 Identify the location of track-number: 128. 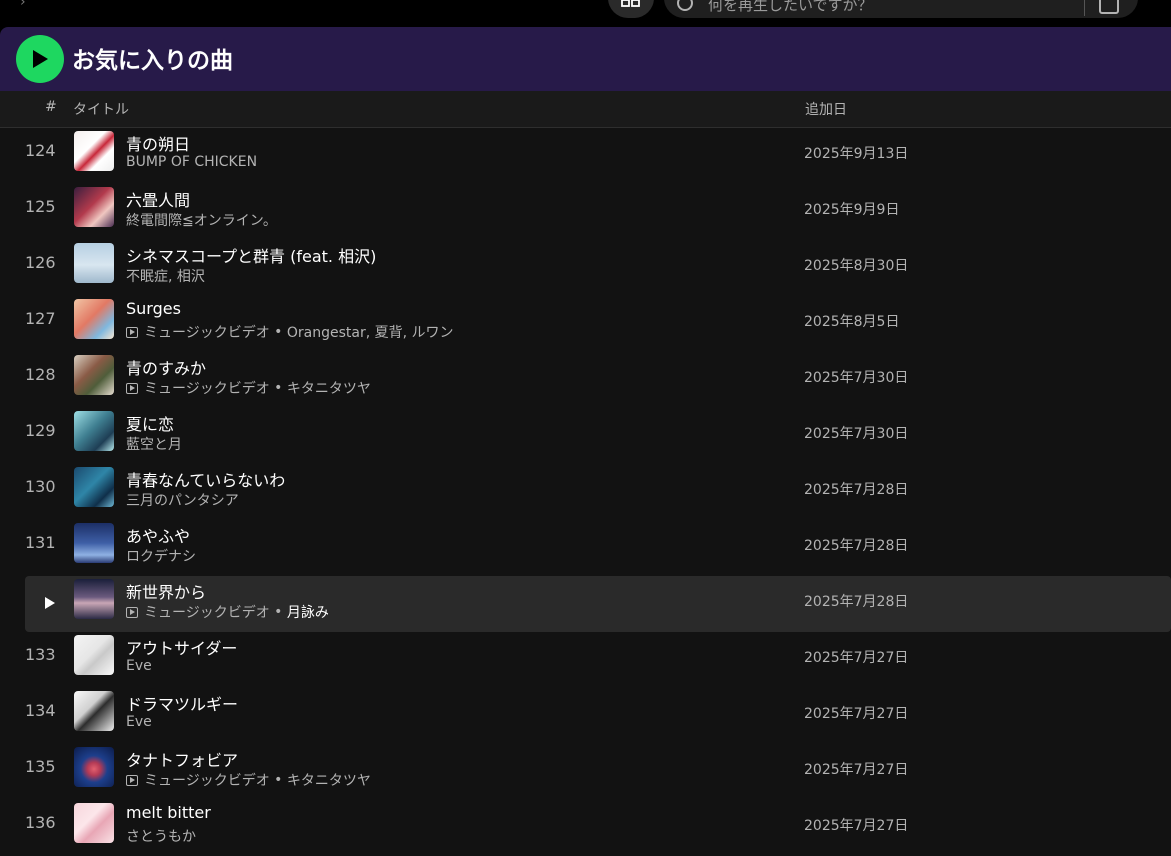
(40, 374).